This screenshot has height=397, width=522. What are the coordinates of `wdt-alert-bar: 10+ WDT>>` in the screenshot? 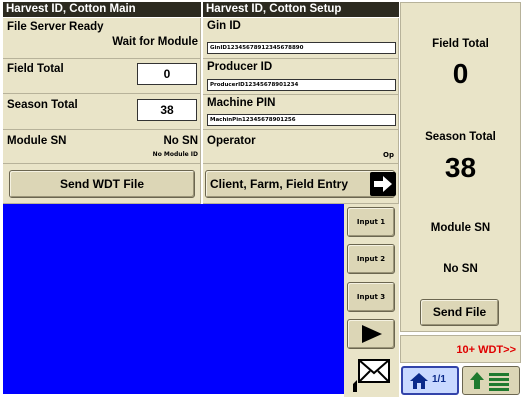 It's located at (460, 349).